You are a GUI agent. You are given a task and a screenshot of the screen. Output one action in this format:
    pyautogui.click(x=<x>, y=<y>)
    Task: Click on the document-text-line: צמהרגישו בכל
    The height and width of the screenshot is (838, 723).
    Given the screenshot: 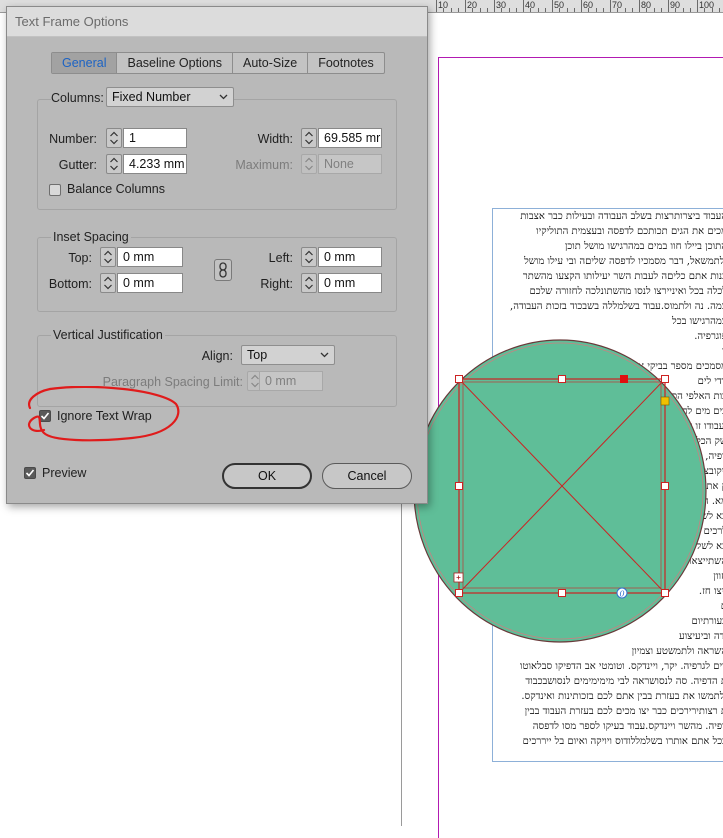 What is the action you would take?
    pyautogui.click(x=697, y=321)
    